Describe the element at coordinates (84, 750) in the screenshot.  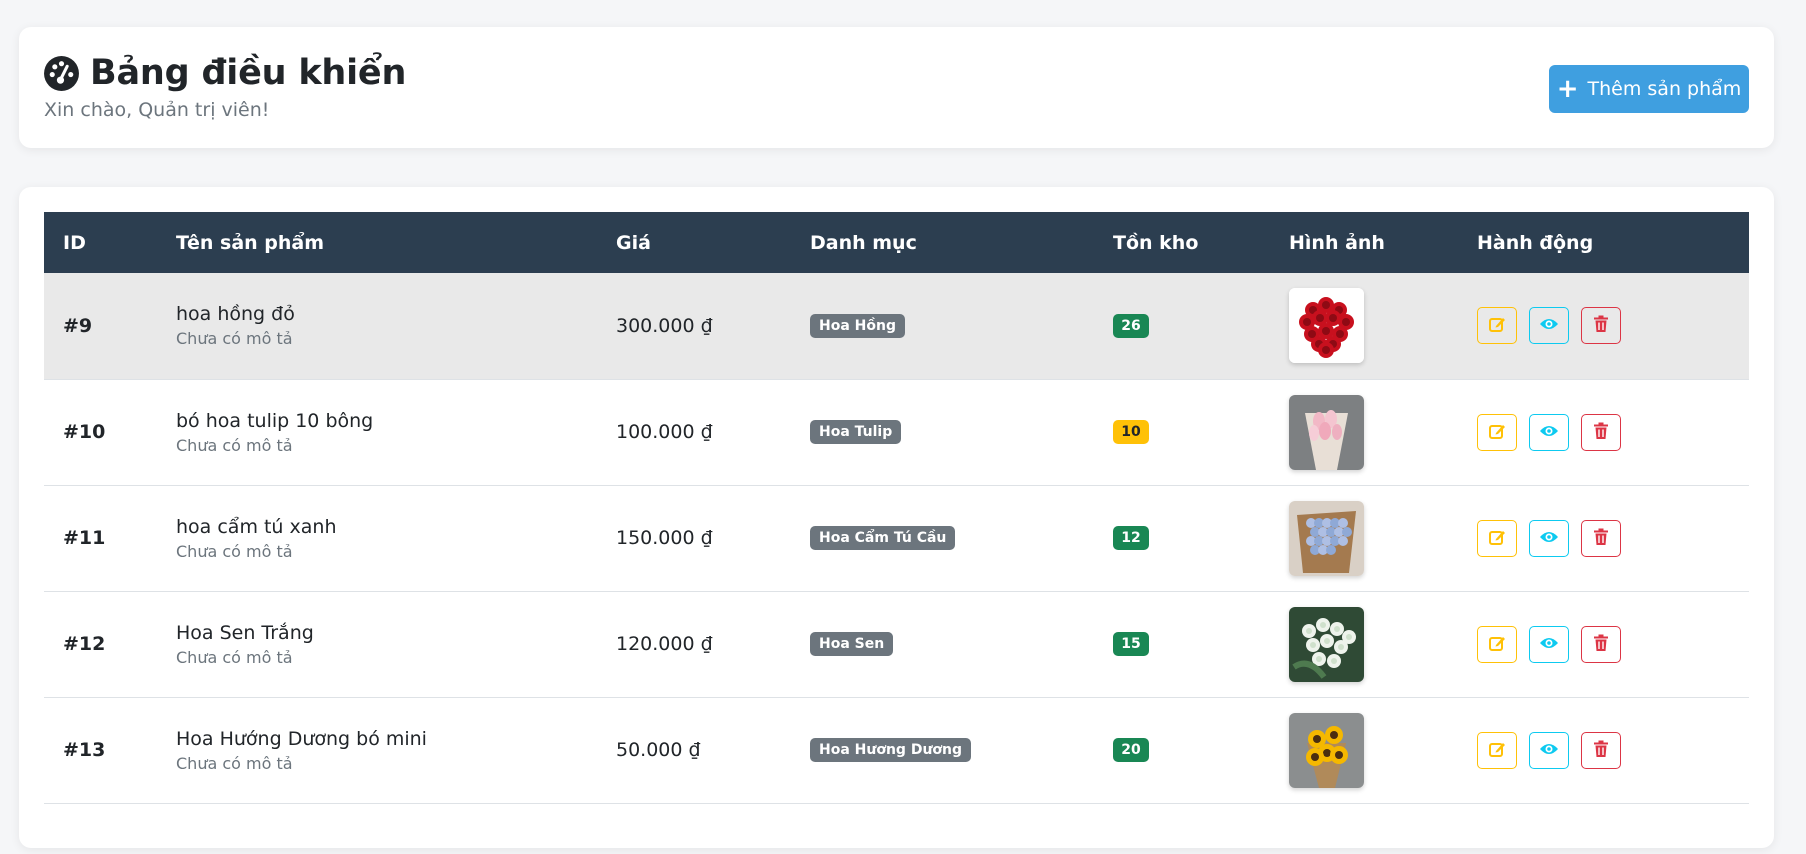
I see `product-id: #13` at that location.